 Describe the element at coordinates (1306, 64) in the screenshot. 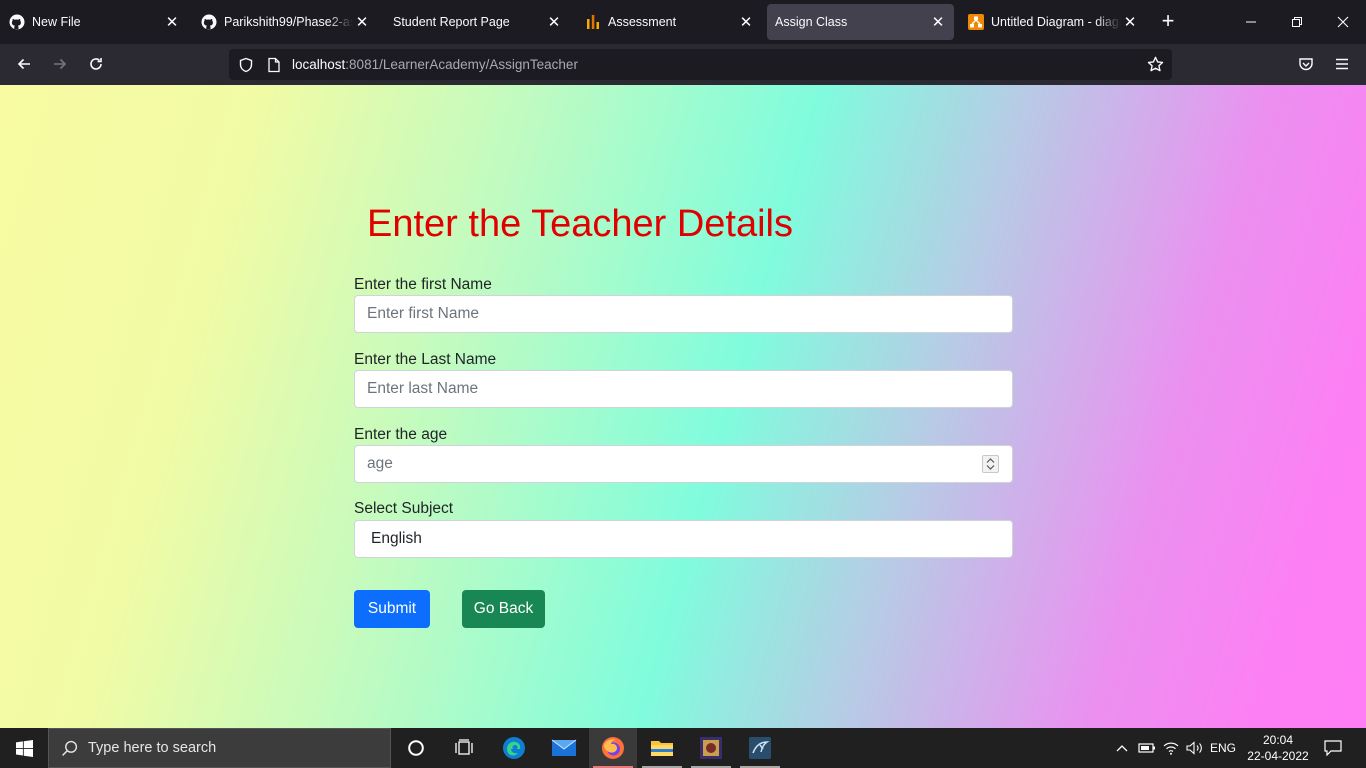

I see `pocket-icon` at that location.